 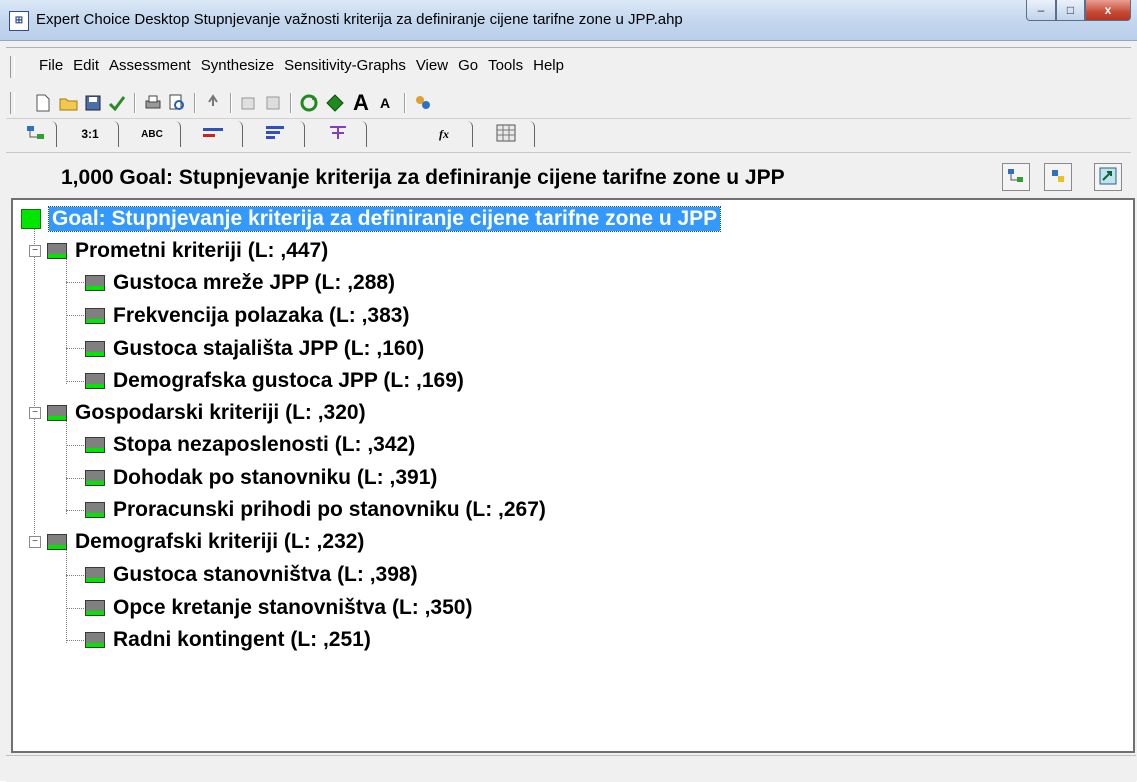 I want to click on tab-questionnaire, so click(x=338, y=134).